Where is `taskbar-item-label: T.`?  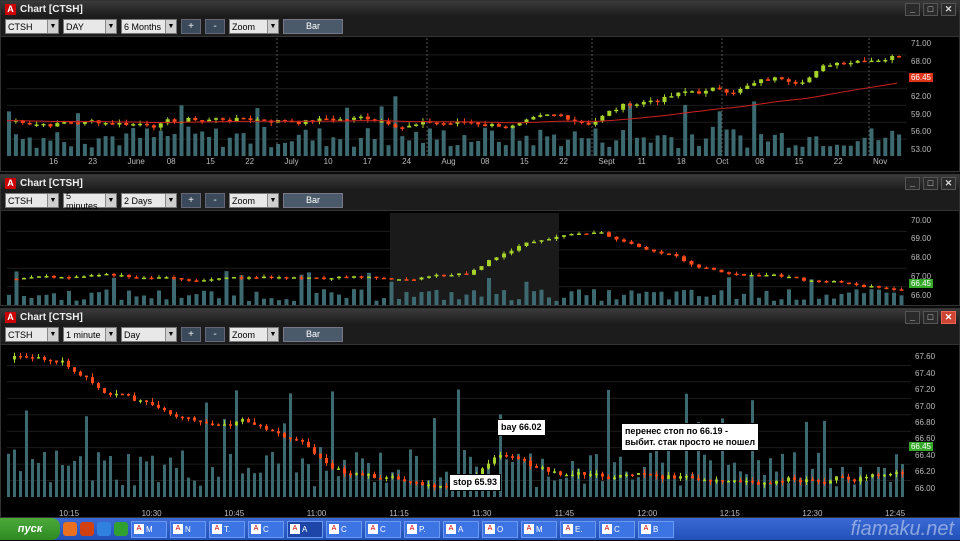
taskbar-item-label: T. is located at coordinates (227, 529).